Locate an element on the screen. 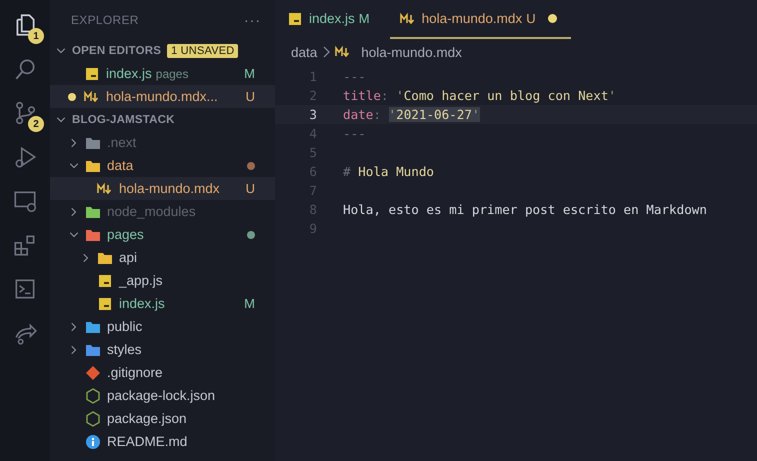  folder-name: .next is located at coordinates (122, 142).